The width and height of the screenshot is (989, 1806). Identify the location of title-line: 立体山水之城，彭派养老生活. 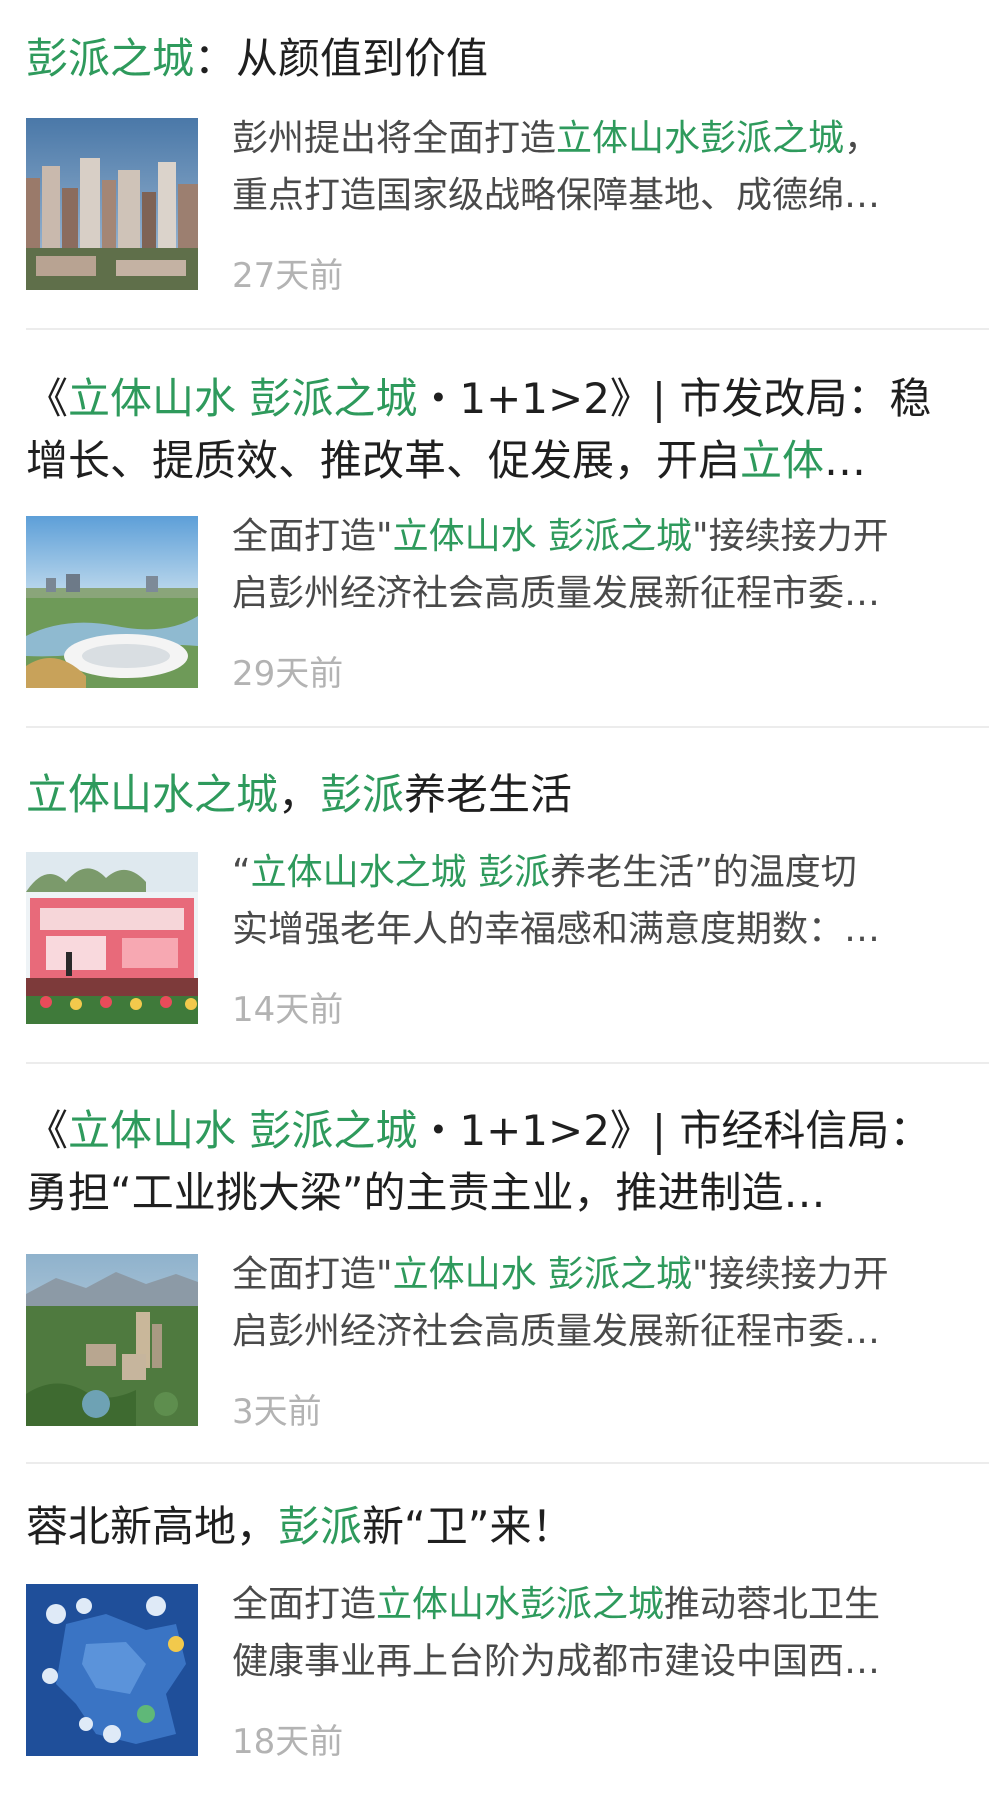
(494, 795).